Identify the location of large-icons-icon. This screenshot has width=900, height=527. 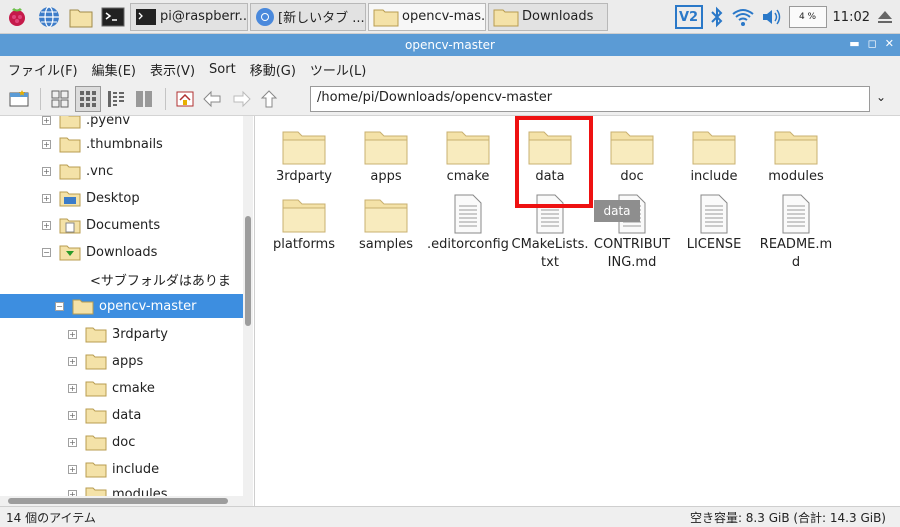
(60, 98).